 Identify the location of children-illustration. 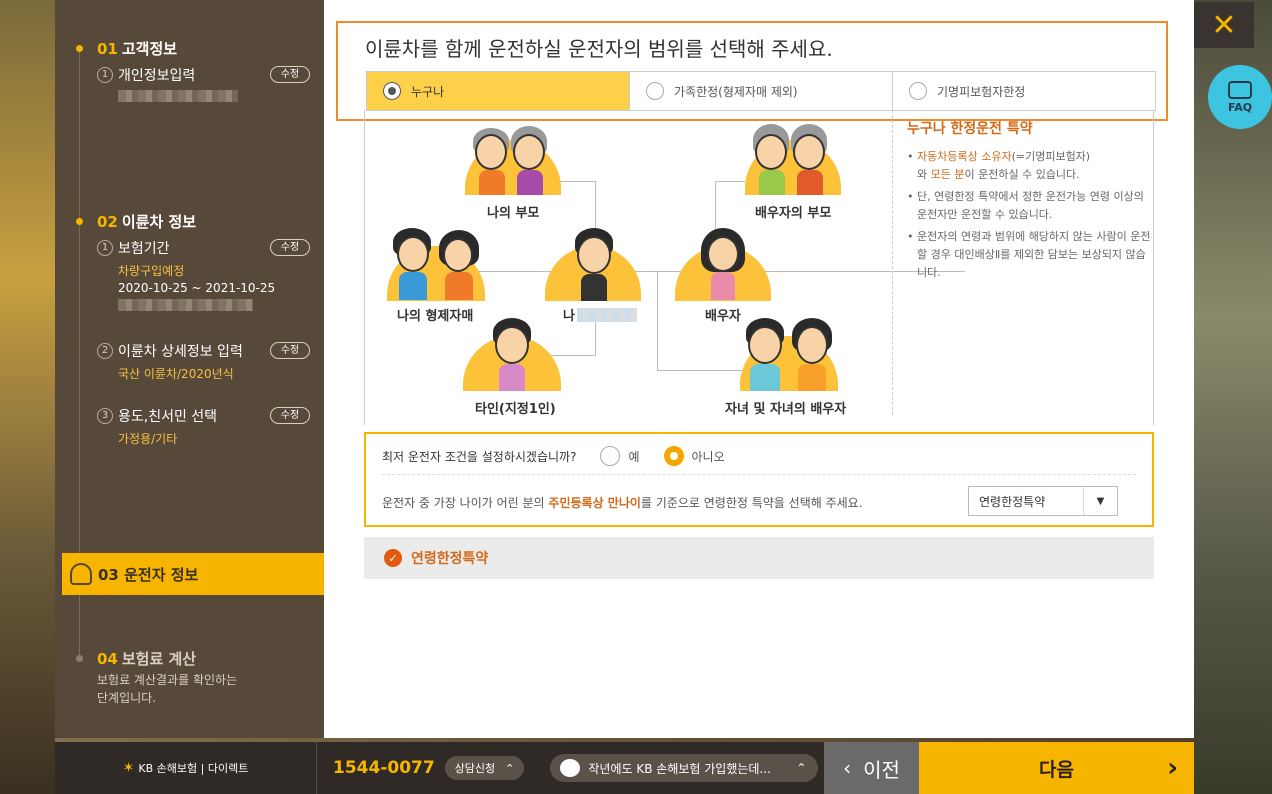
(790, 355).